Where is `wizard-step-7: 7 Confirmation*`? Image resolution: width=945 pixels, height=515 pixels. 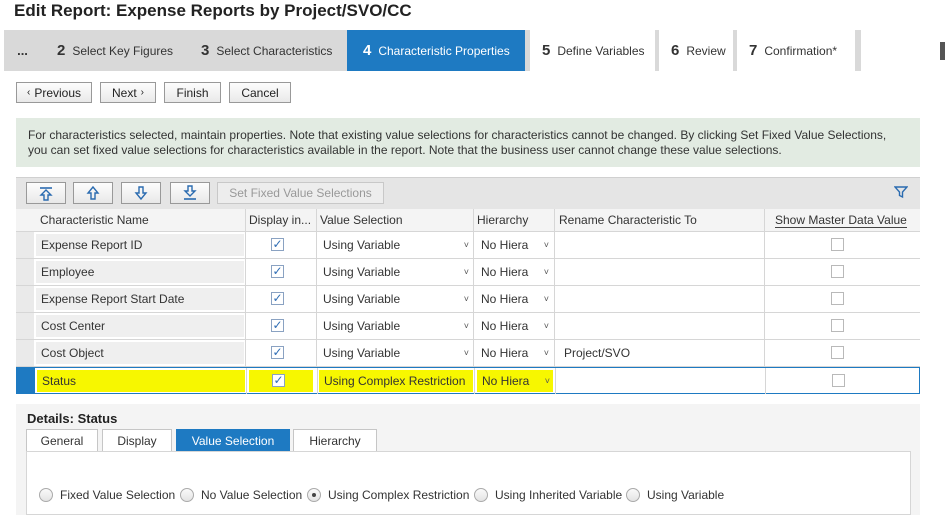 wizard-step-7: 7 Confirmation* is located at coordinates (796, 50).